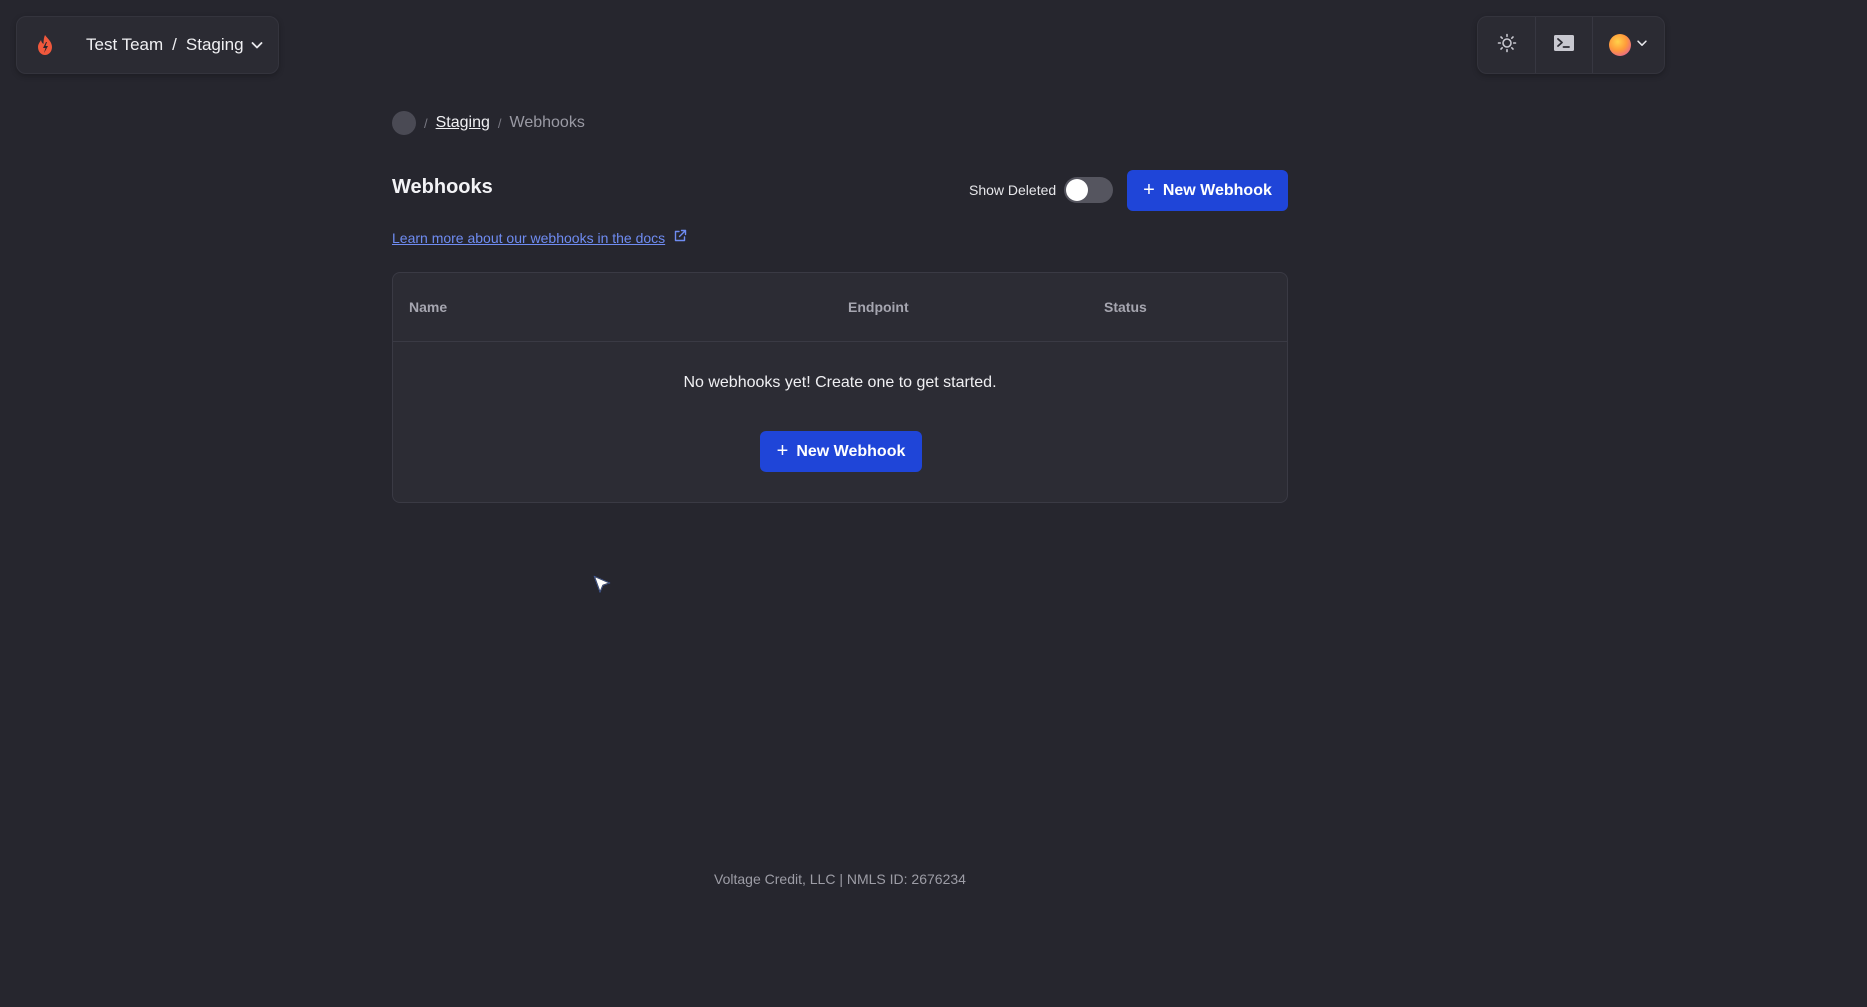 Image resolution: width=1867 pixels, height=1007 pixels. Describe the element at coordinates (45, 45) in the screenshot. I see `voltage-logo-icon` at that location.